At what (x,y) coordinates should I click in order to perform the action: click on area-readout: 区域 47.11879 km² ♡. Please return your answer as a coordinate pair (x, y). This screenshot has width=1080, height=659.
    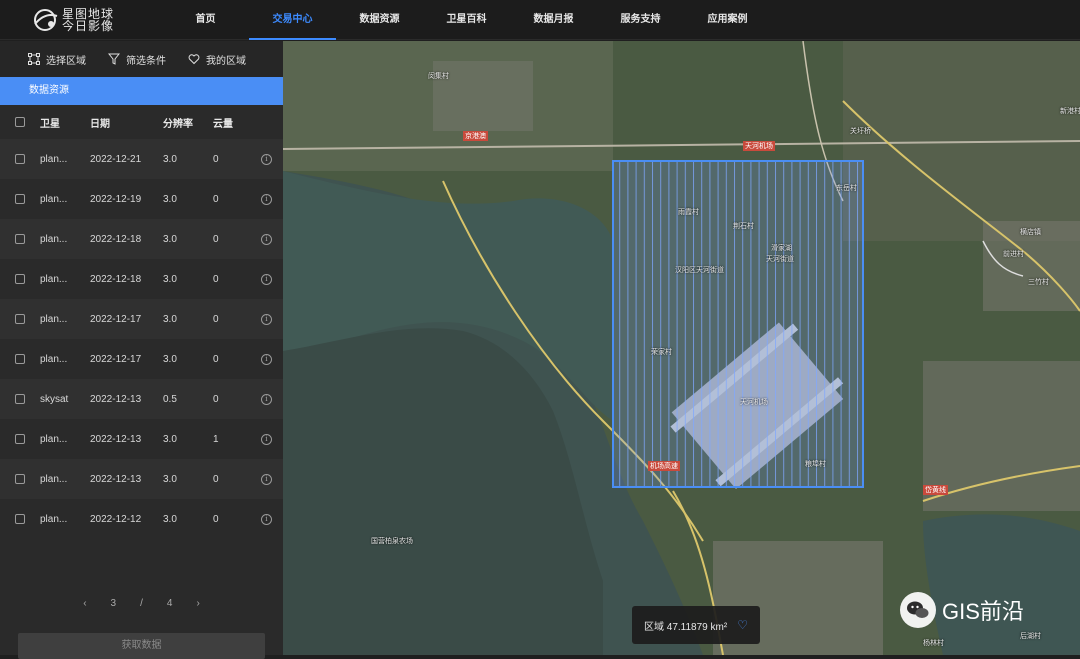
    Looking at the image, I should click on (696, 625).